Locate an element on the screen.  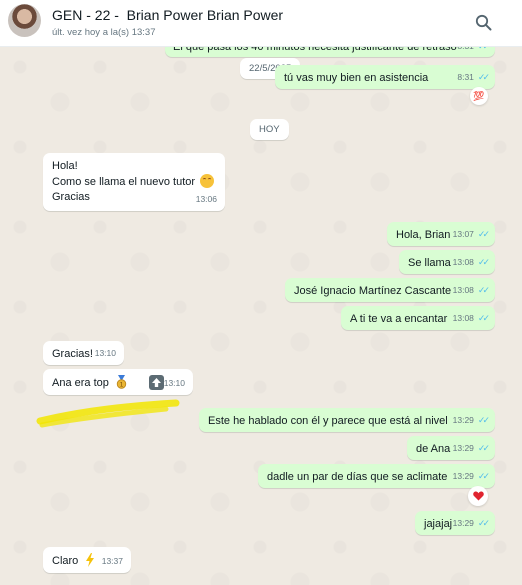
up-arrow-icon is located at coordinates (156, 382).